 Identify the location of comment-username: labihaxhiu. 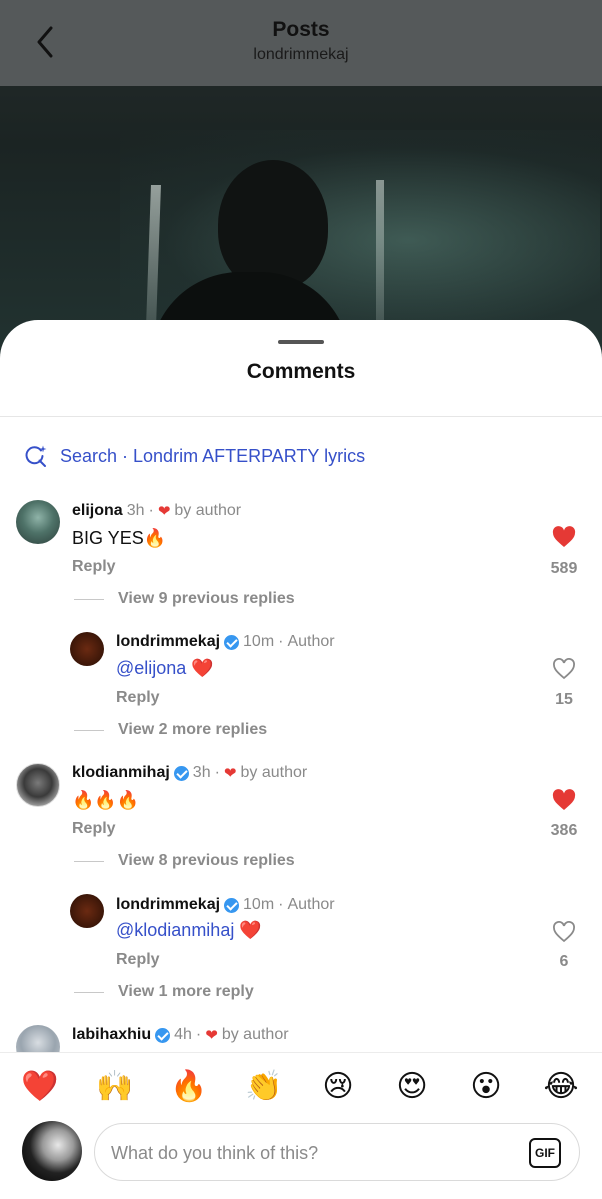
(111, 1035).